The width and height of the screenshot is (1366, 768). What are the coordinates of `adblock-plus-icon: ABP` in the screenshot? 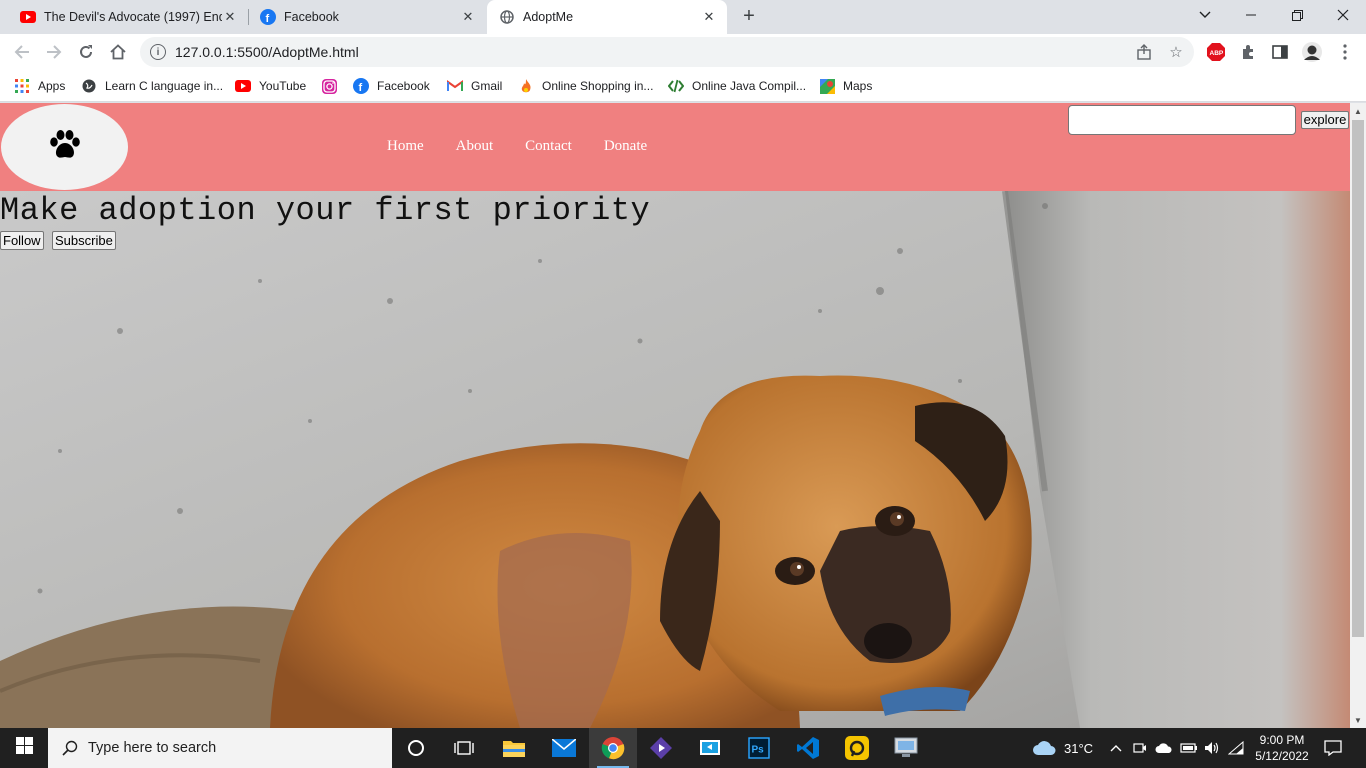 It's located at (1216, 52).